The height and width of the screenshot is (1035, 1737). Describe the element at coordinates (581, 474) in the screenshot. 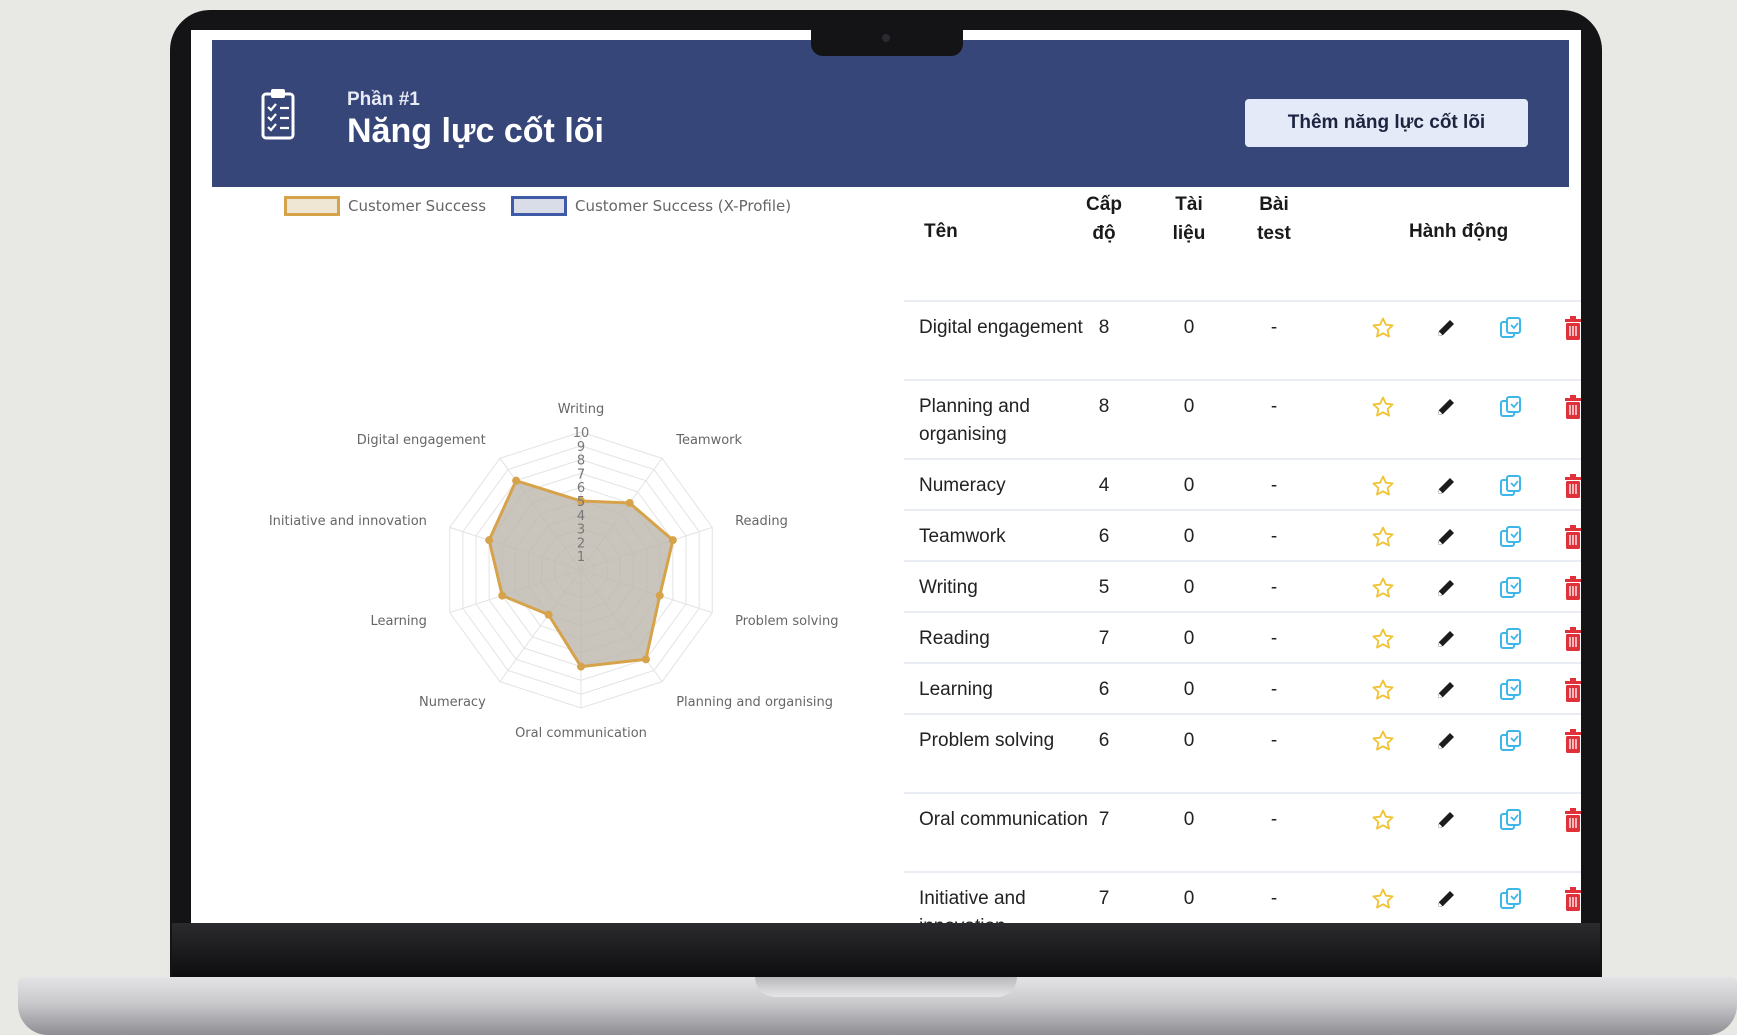

I see `radar-tick-label: 7` at that location.